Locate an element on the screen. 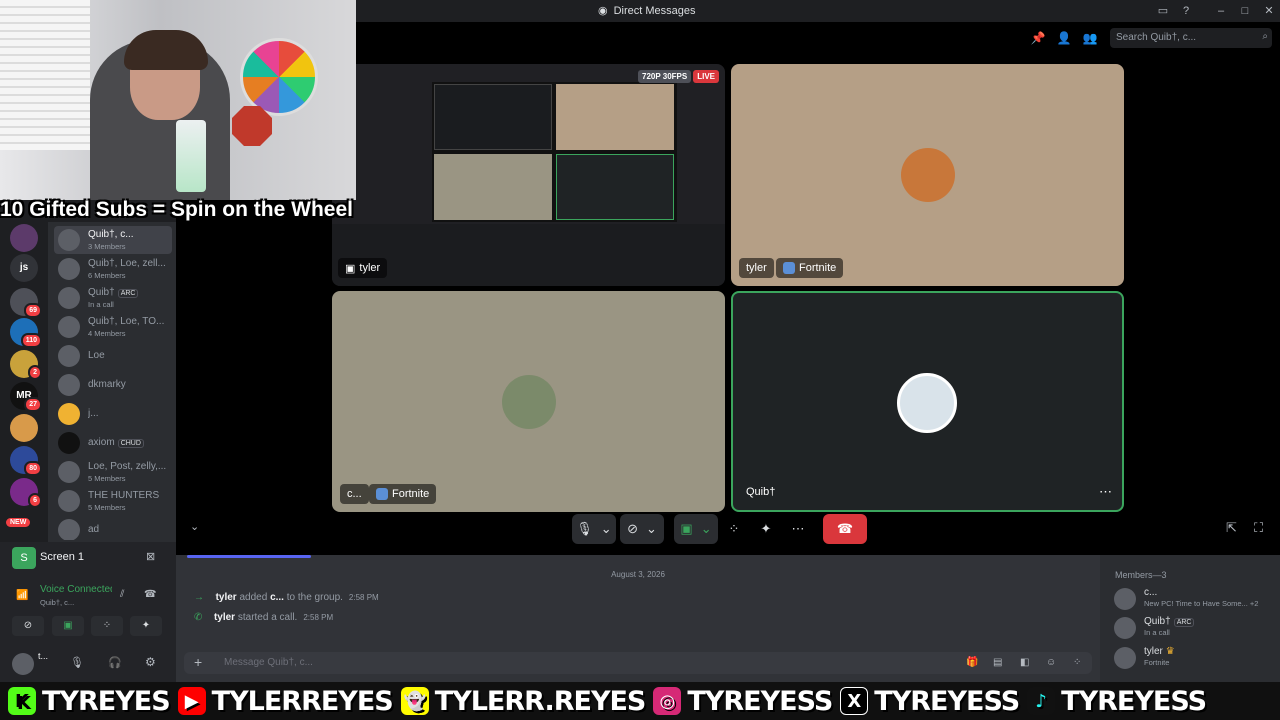 This screenshot has width=1280, height=720. soundboard-toggle-button: ✦ is located at coordinates (146, 626).